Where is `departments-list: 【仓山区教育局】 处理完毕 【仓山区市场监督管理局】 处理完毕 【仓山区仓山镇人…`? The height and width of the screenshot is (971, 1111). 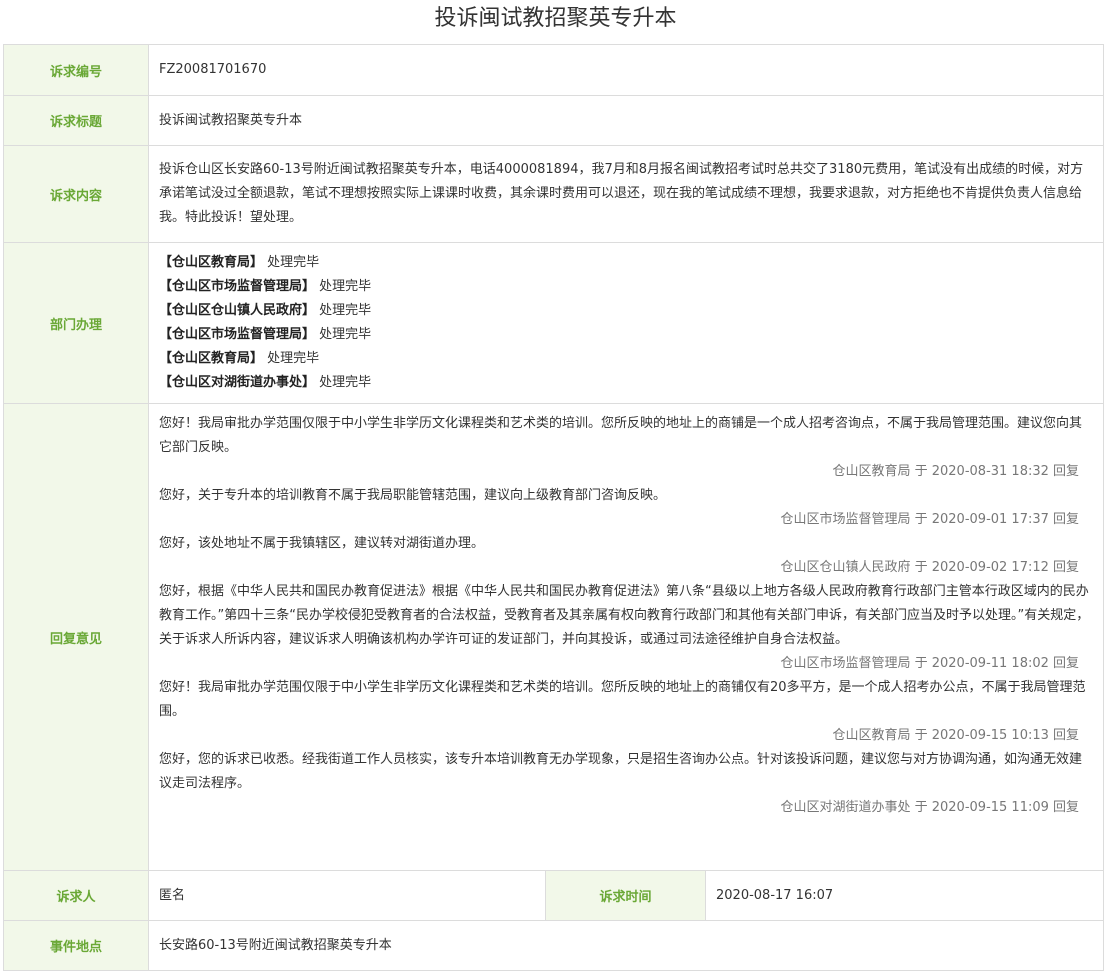
departments-list: 【仓山区教育局】 处理完毕 【仓山区市场监督管理局】 处理完毕 【仓山区仓山镇人… is located at coordinates (626, 323).